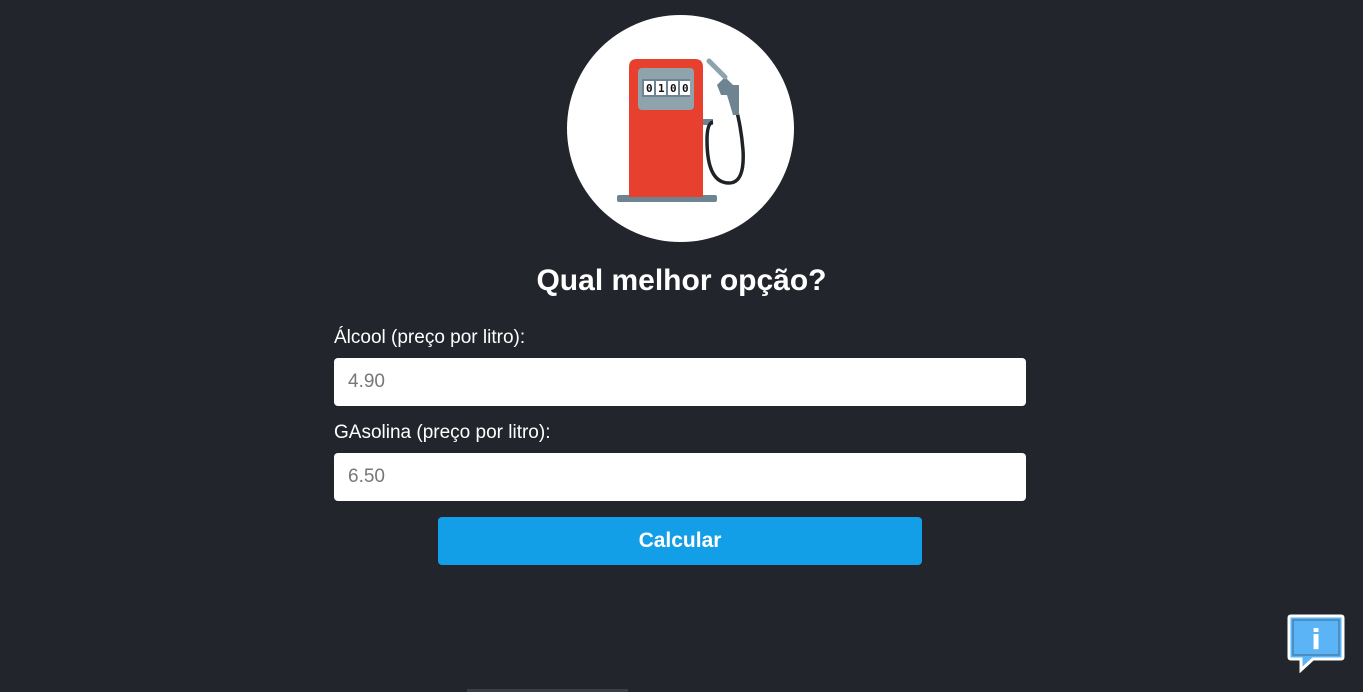 The image size is (1363, 692). What do you see at coordinates (430, 337) in the screenshot?
I see `alcool-label: Álcool (preço por litro):` at bounding box center [430, 337].